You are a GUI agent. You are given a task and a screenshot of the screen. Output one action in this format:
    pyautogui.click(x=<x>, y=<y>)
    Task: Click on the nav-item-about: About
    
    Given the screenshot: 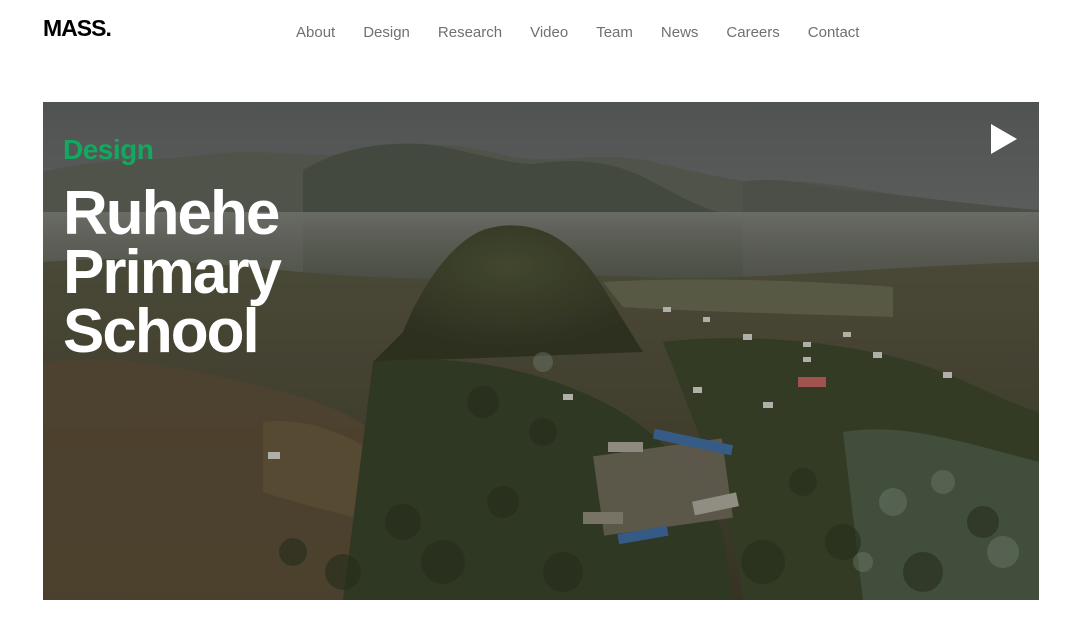 What is the action you would take?
    pyautogui.click(x=315, y=32)
    